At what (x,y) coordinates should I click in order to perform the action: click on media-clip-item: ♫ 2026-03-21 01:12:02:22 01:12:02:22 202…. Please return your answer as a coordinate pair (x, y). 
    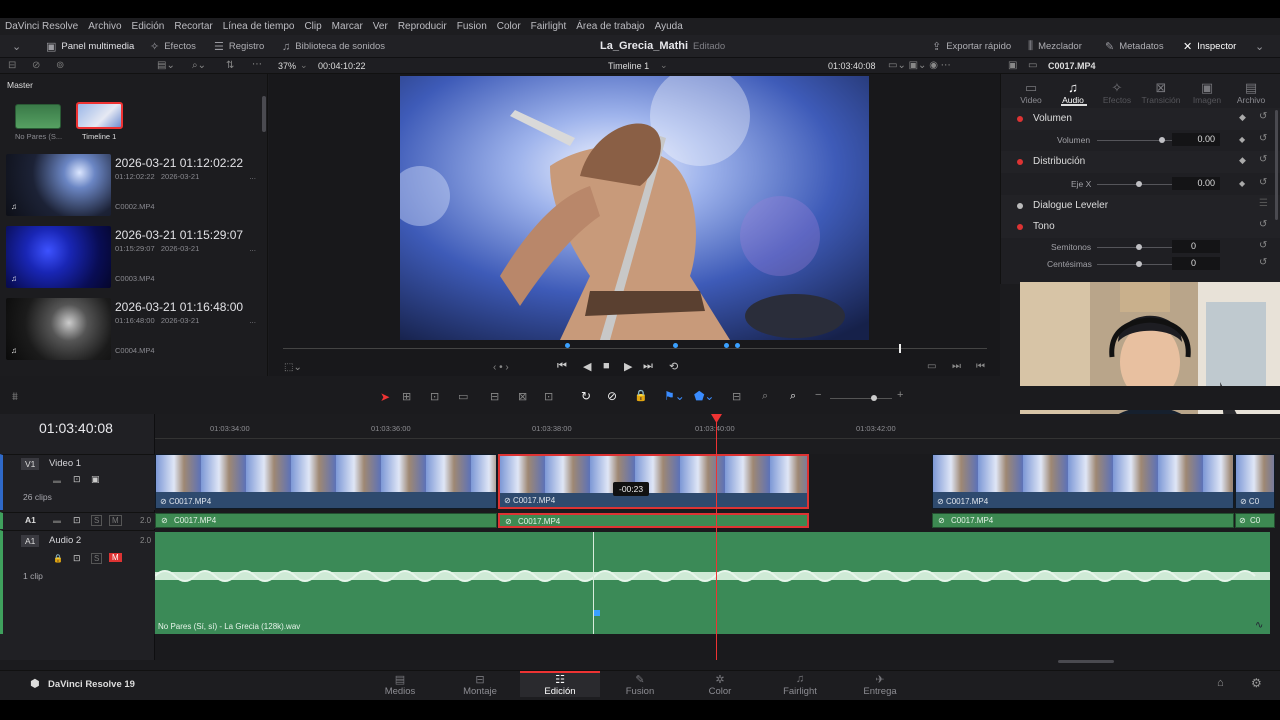
    Looking at the image, I should click on (133, 187).